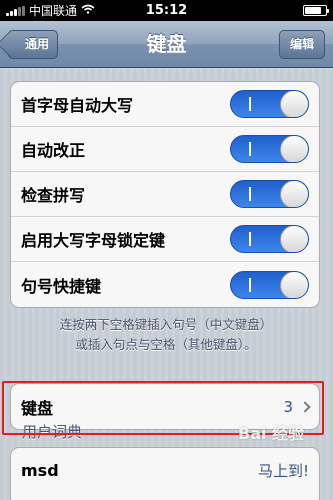  I want to click on user-dictionary-header: 用户词典, so click(52, 432).